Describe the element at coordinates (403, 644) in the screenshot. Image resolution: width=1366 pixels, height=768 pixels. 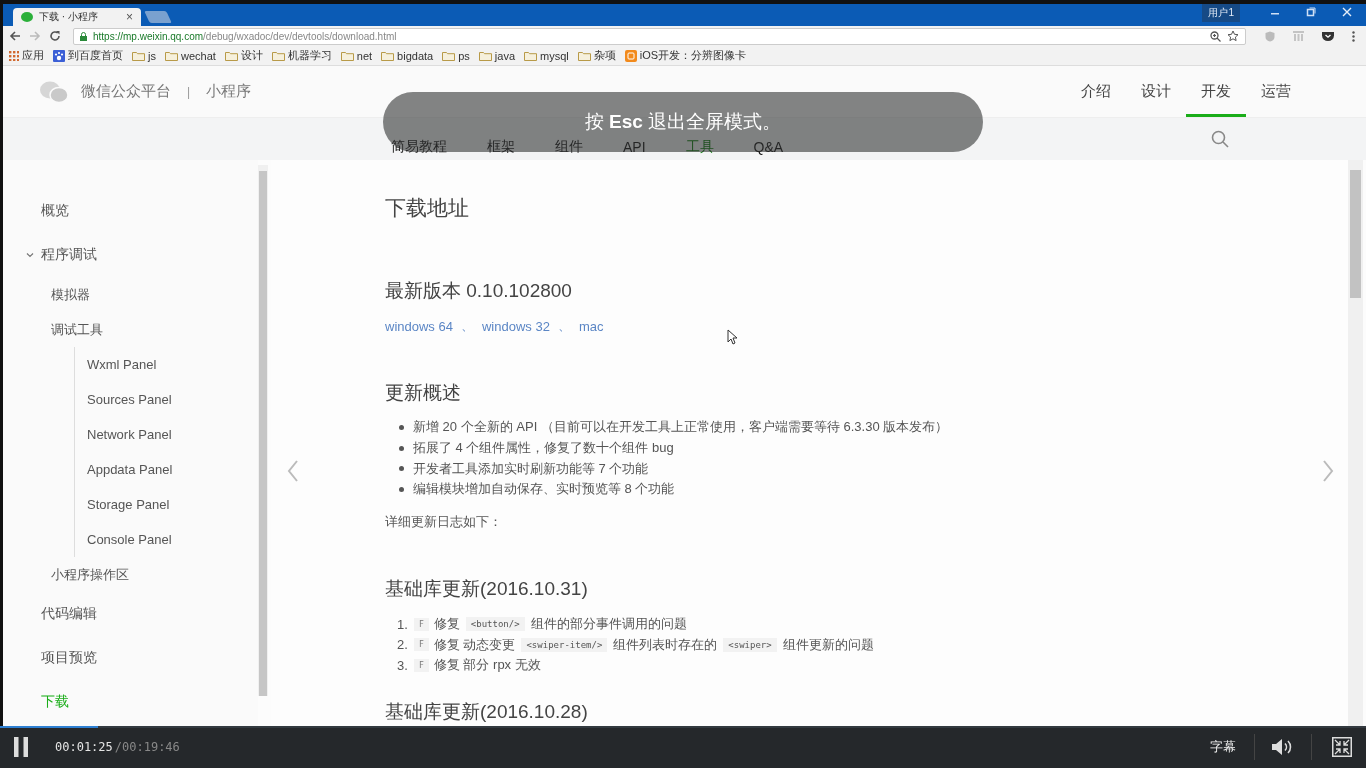
I see `list-number: 2.` at that location.